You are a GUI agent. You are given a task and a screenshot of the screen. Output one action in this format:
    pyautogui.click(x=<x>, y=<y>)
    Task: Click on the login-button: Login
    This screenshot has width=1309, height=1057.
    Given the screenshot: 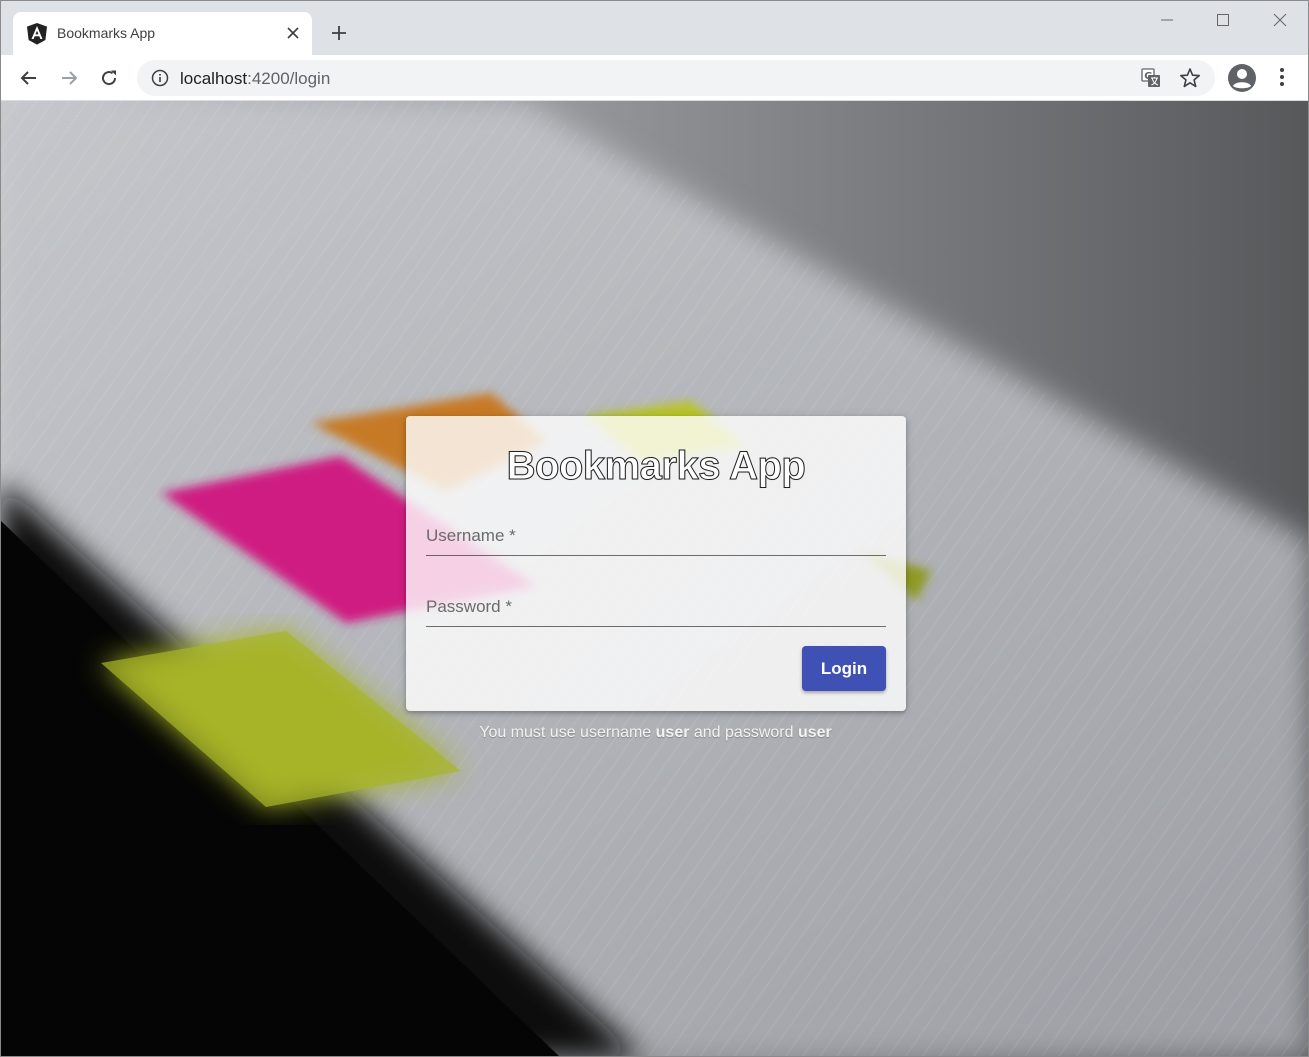 What is the action you would take?
    pyautogui.click(x=844, y=668)
    